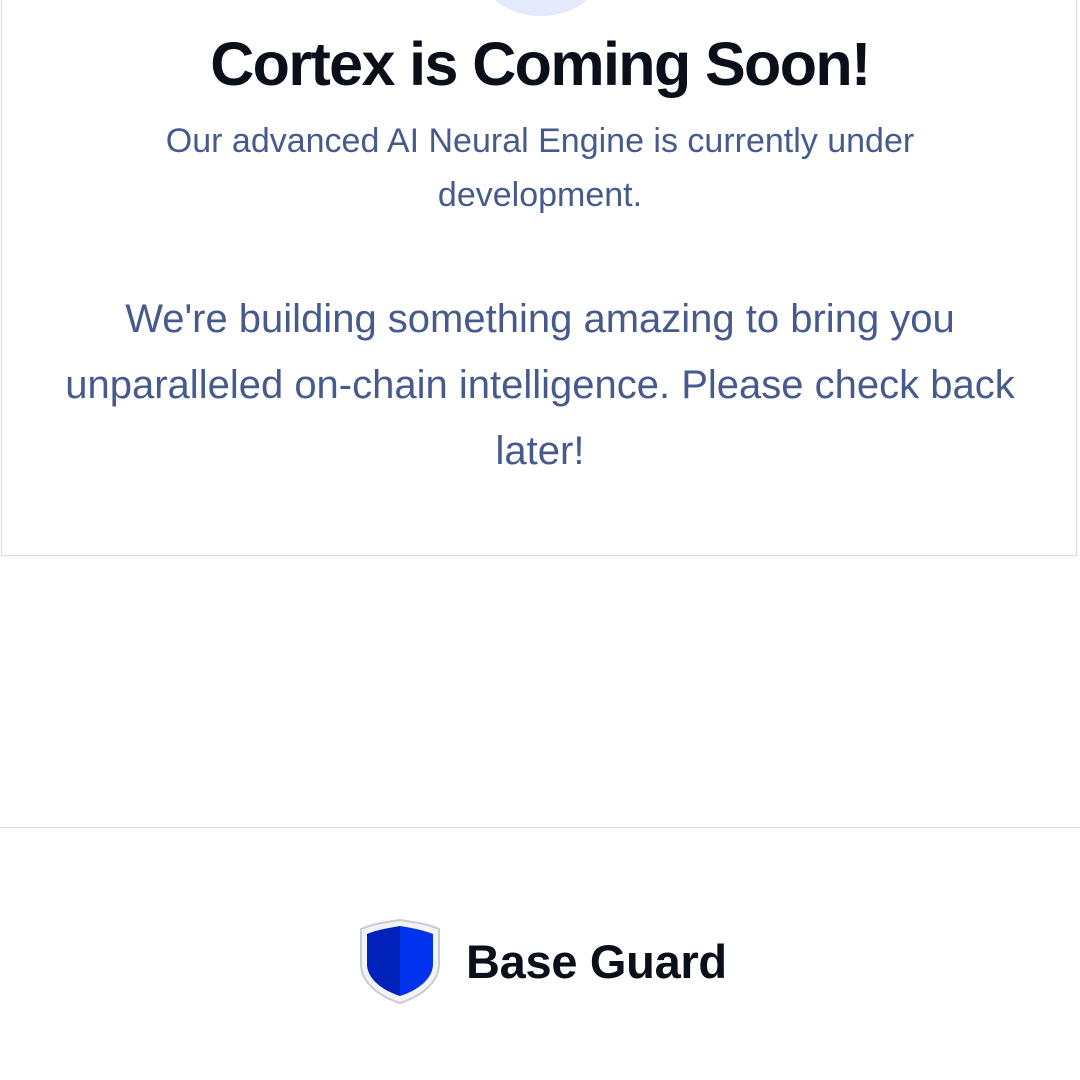 The width and height of the screenshot is (1080, 1080). I want to click on page-title: Cortex is Coming Soon!, so click(540, 64).